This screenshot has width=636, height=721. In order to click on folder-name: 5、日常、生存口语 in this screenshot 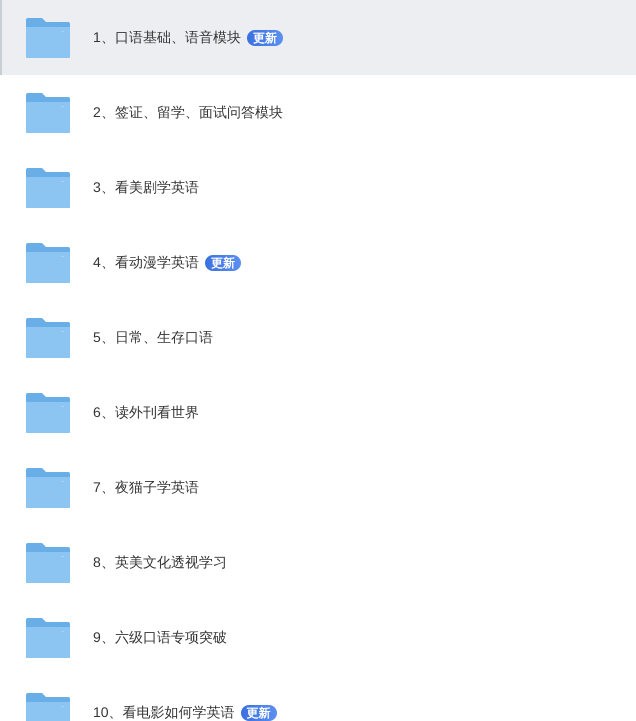, I will do `click(153, 337)`.